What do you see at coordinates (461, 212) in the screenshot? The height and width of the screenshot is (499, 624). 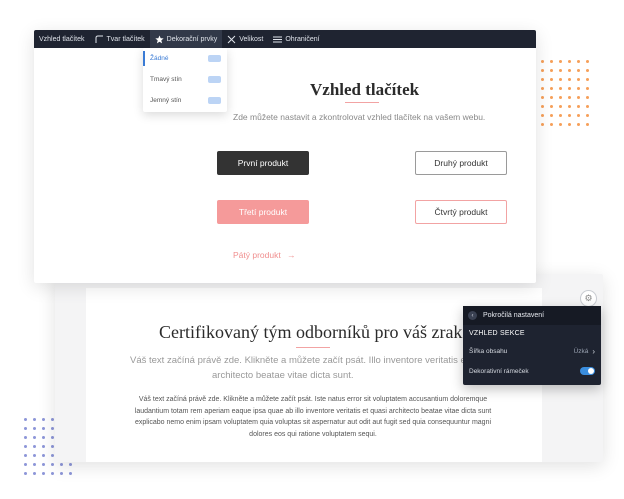 I see `product-button-4: Čtvrtý produkt` at bounding box center [461, 212].